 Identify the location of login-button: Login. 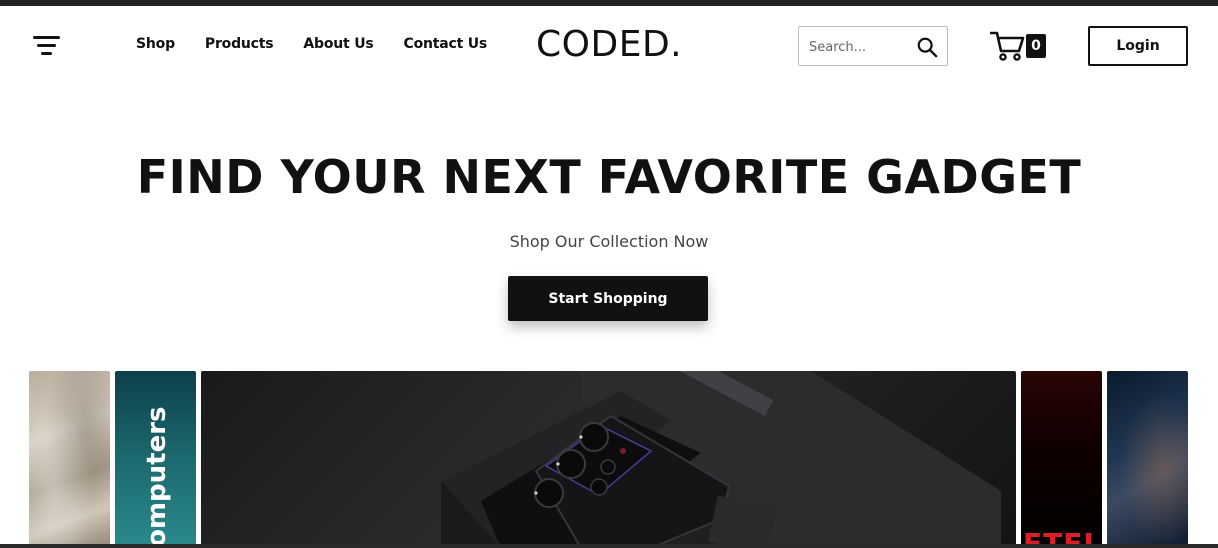
(1138, 46).